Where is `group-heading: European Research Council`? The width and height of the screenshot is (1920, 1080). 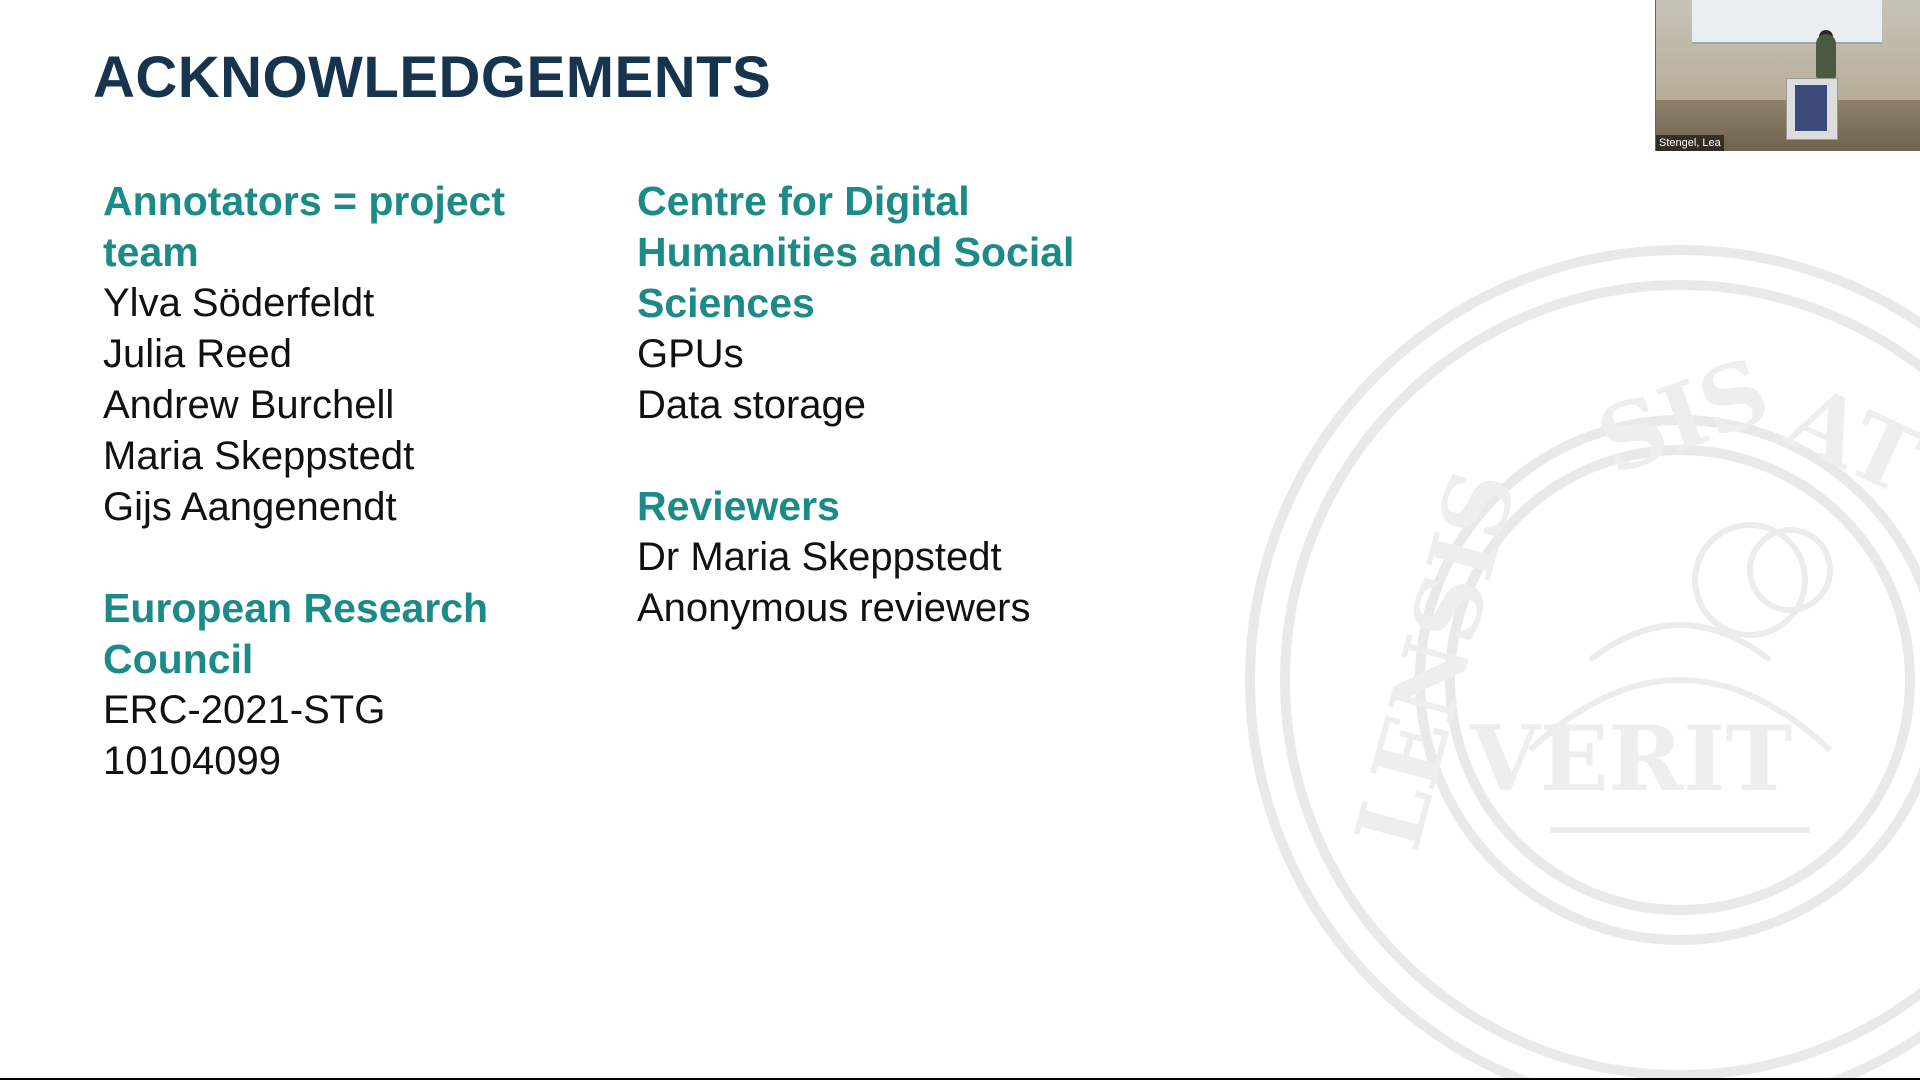
group-heading: European Research Council is located at coordinates (296, 633).